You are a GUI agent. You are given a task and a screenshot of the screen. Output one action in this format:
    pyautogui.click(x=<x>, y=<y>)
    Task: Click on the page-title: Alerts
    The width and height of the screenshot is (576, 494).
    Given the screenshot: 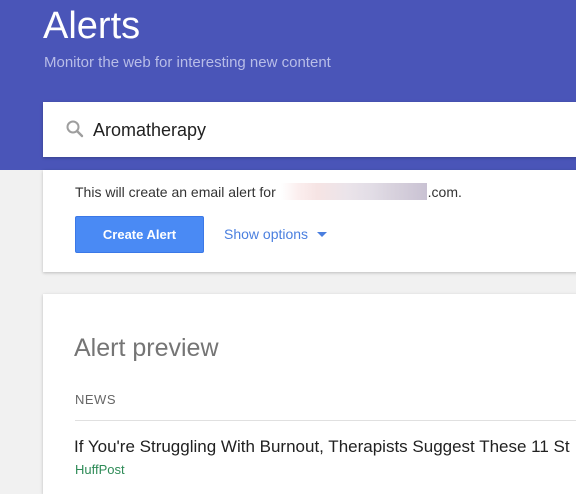 What is the action you would take?
    pyautogui.click(x=92, y=26)
    